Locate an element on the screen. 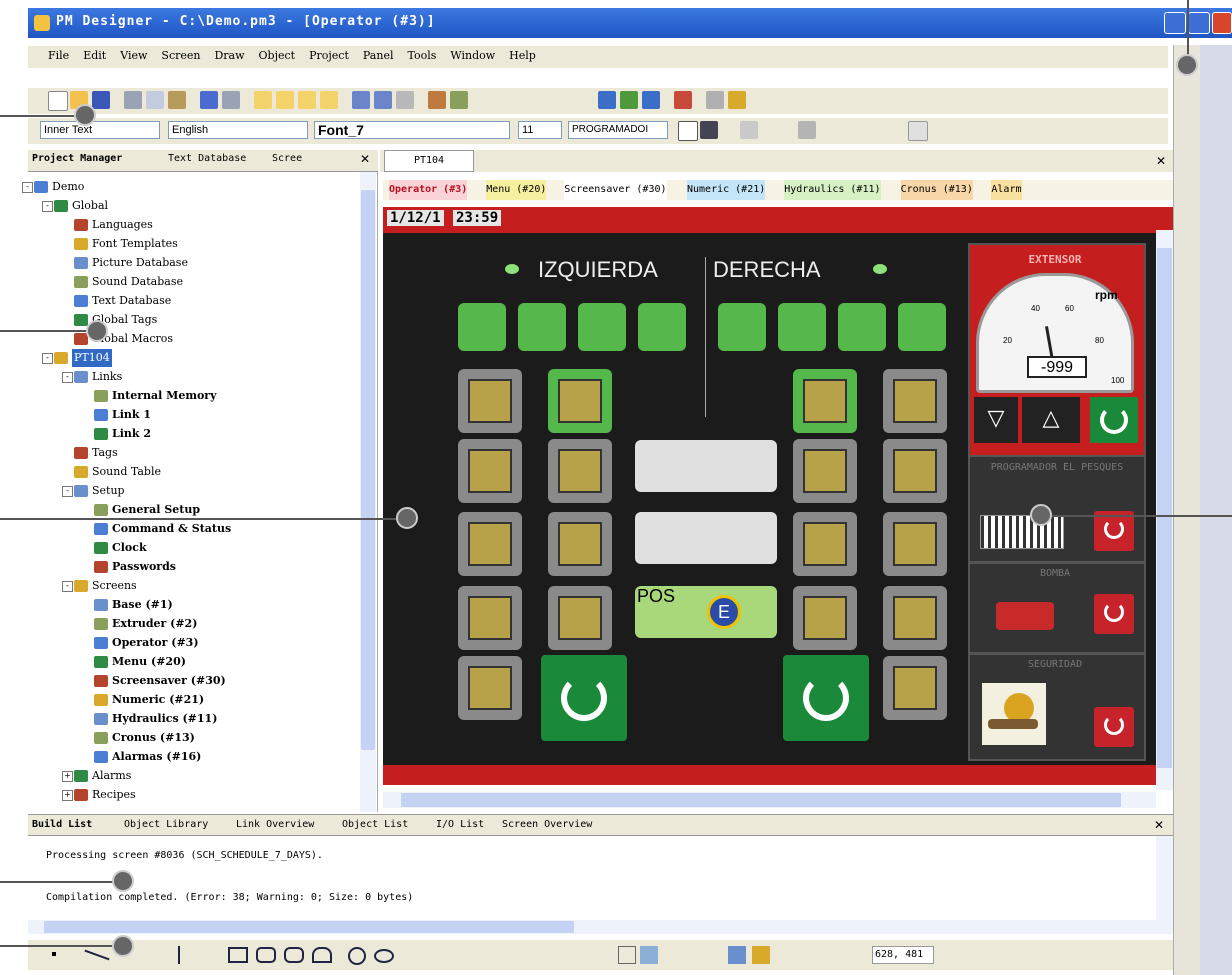  layout-icon is located at coordinates (918, 131).